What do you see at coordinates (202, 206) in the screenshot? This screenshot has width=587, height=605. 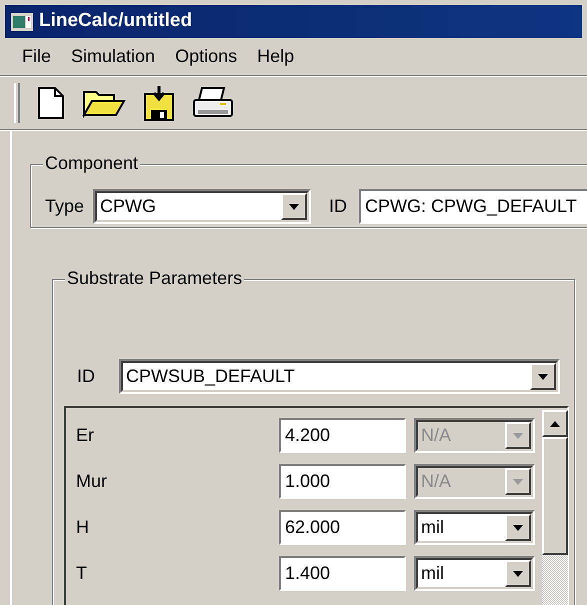 I see `dropdown: CPWG` at bounding box center [202, 206].